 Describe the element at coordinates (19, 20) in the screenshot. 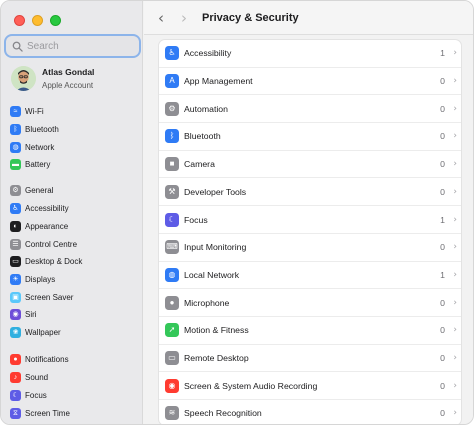

I see `close-window-button` at that location.